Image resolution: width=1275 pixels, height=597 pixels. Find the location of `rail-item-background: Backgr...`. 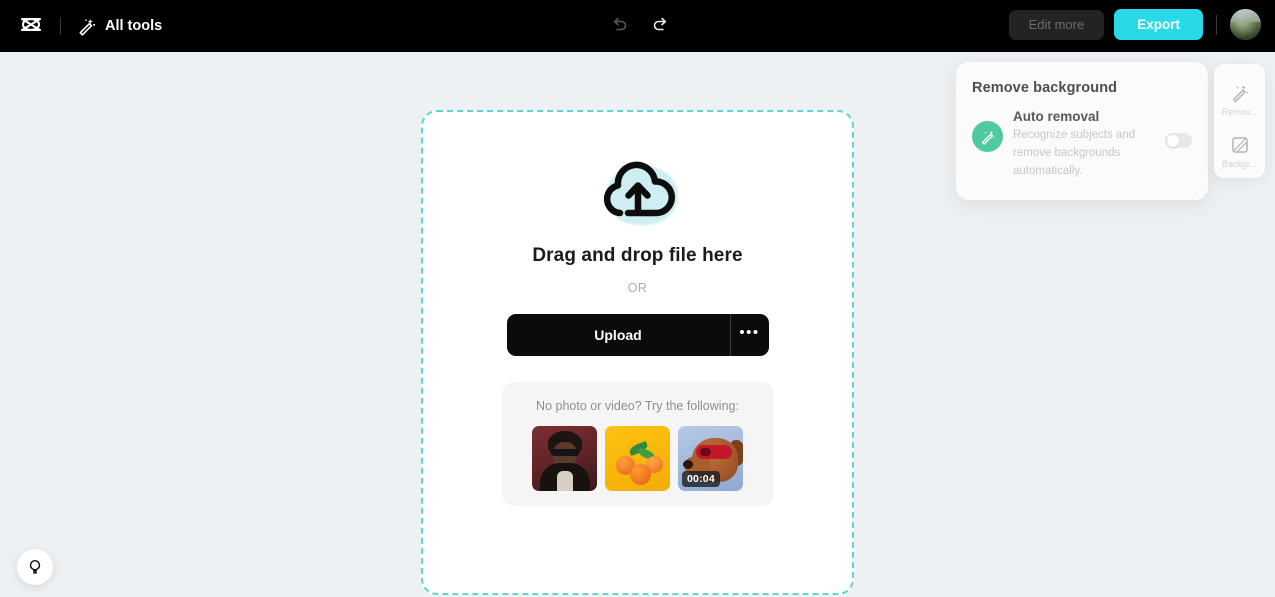

rail-item-background: Backgr... is located at coordinates (1239, 152).